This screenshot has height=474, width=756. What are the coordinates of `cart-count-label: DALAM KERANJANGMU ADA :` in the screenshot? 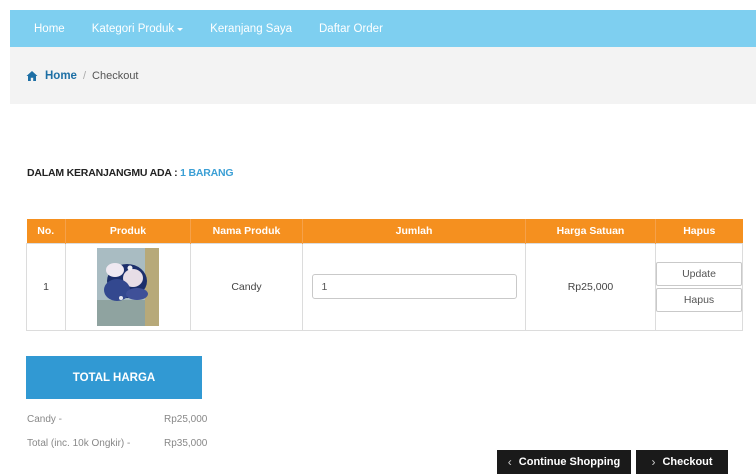 It's located at (102, 173).